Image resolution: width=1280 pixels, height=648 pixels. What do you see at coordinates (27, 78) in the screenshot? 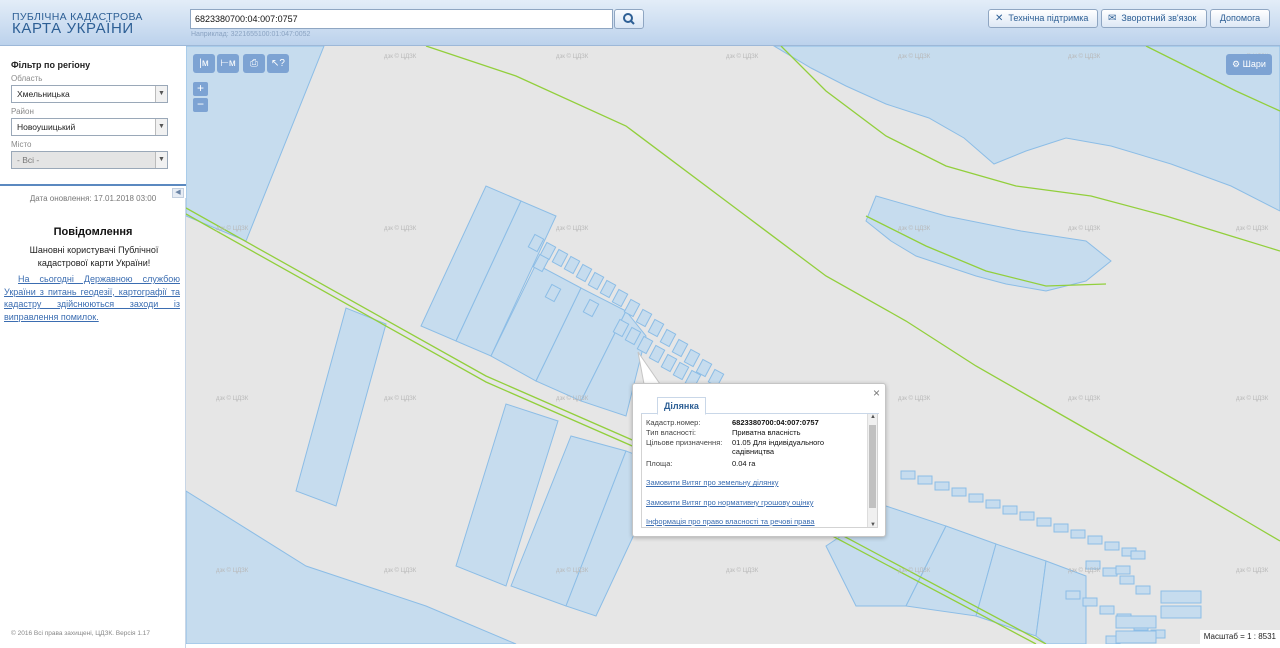
I see `region-label: Область` at bounding box center [27, 78].